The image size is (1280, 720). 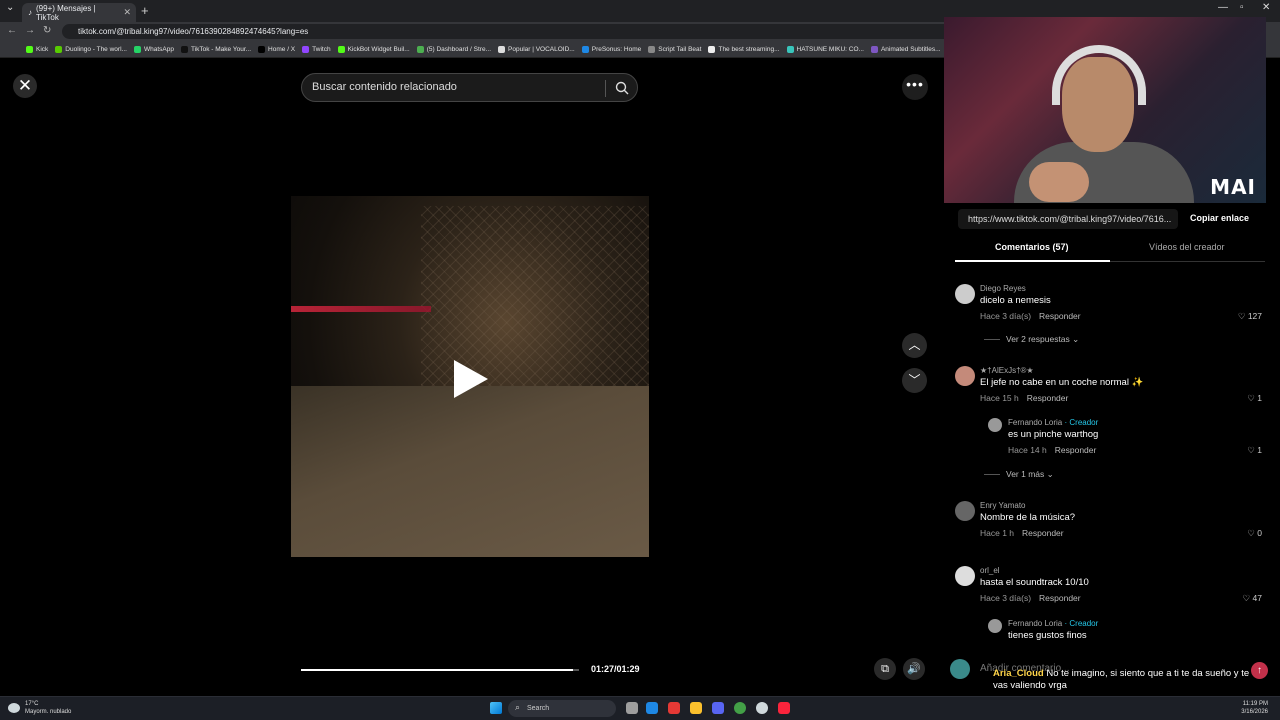 I want to click on music-app-icon, so click(x=784, y=708).